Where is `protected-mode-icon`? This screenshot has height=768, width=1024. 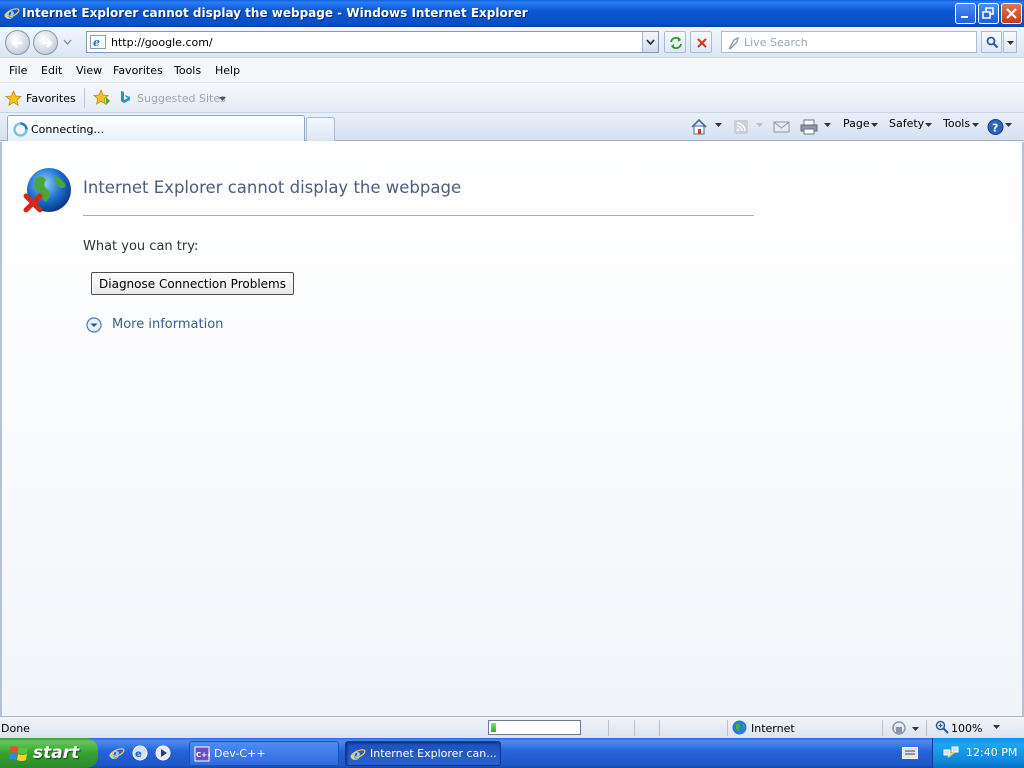
protected-mode-icon is located at coordinates (905, 728).